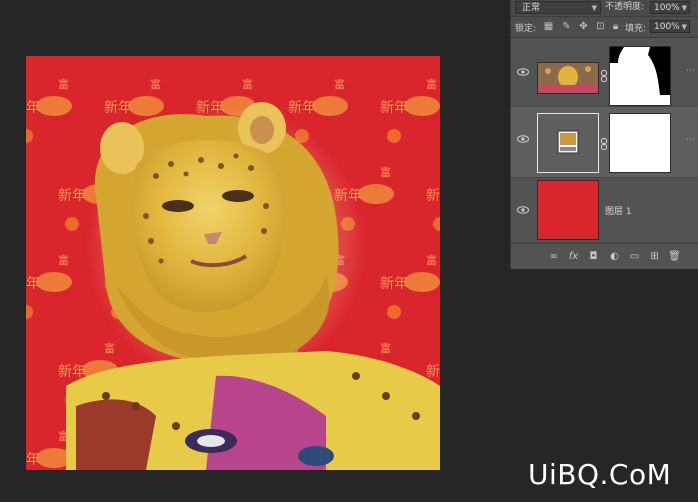  Describe the element at coordinates (614, 256) in the screenshot. I see `adjustment-icon: ◐` at that location.